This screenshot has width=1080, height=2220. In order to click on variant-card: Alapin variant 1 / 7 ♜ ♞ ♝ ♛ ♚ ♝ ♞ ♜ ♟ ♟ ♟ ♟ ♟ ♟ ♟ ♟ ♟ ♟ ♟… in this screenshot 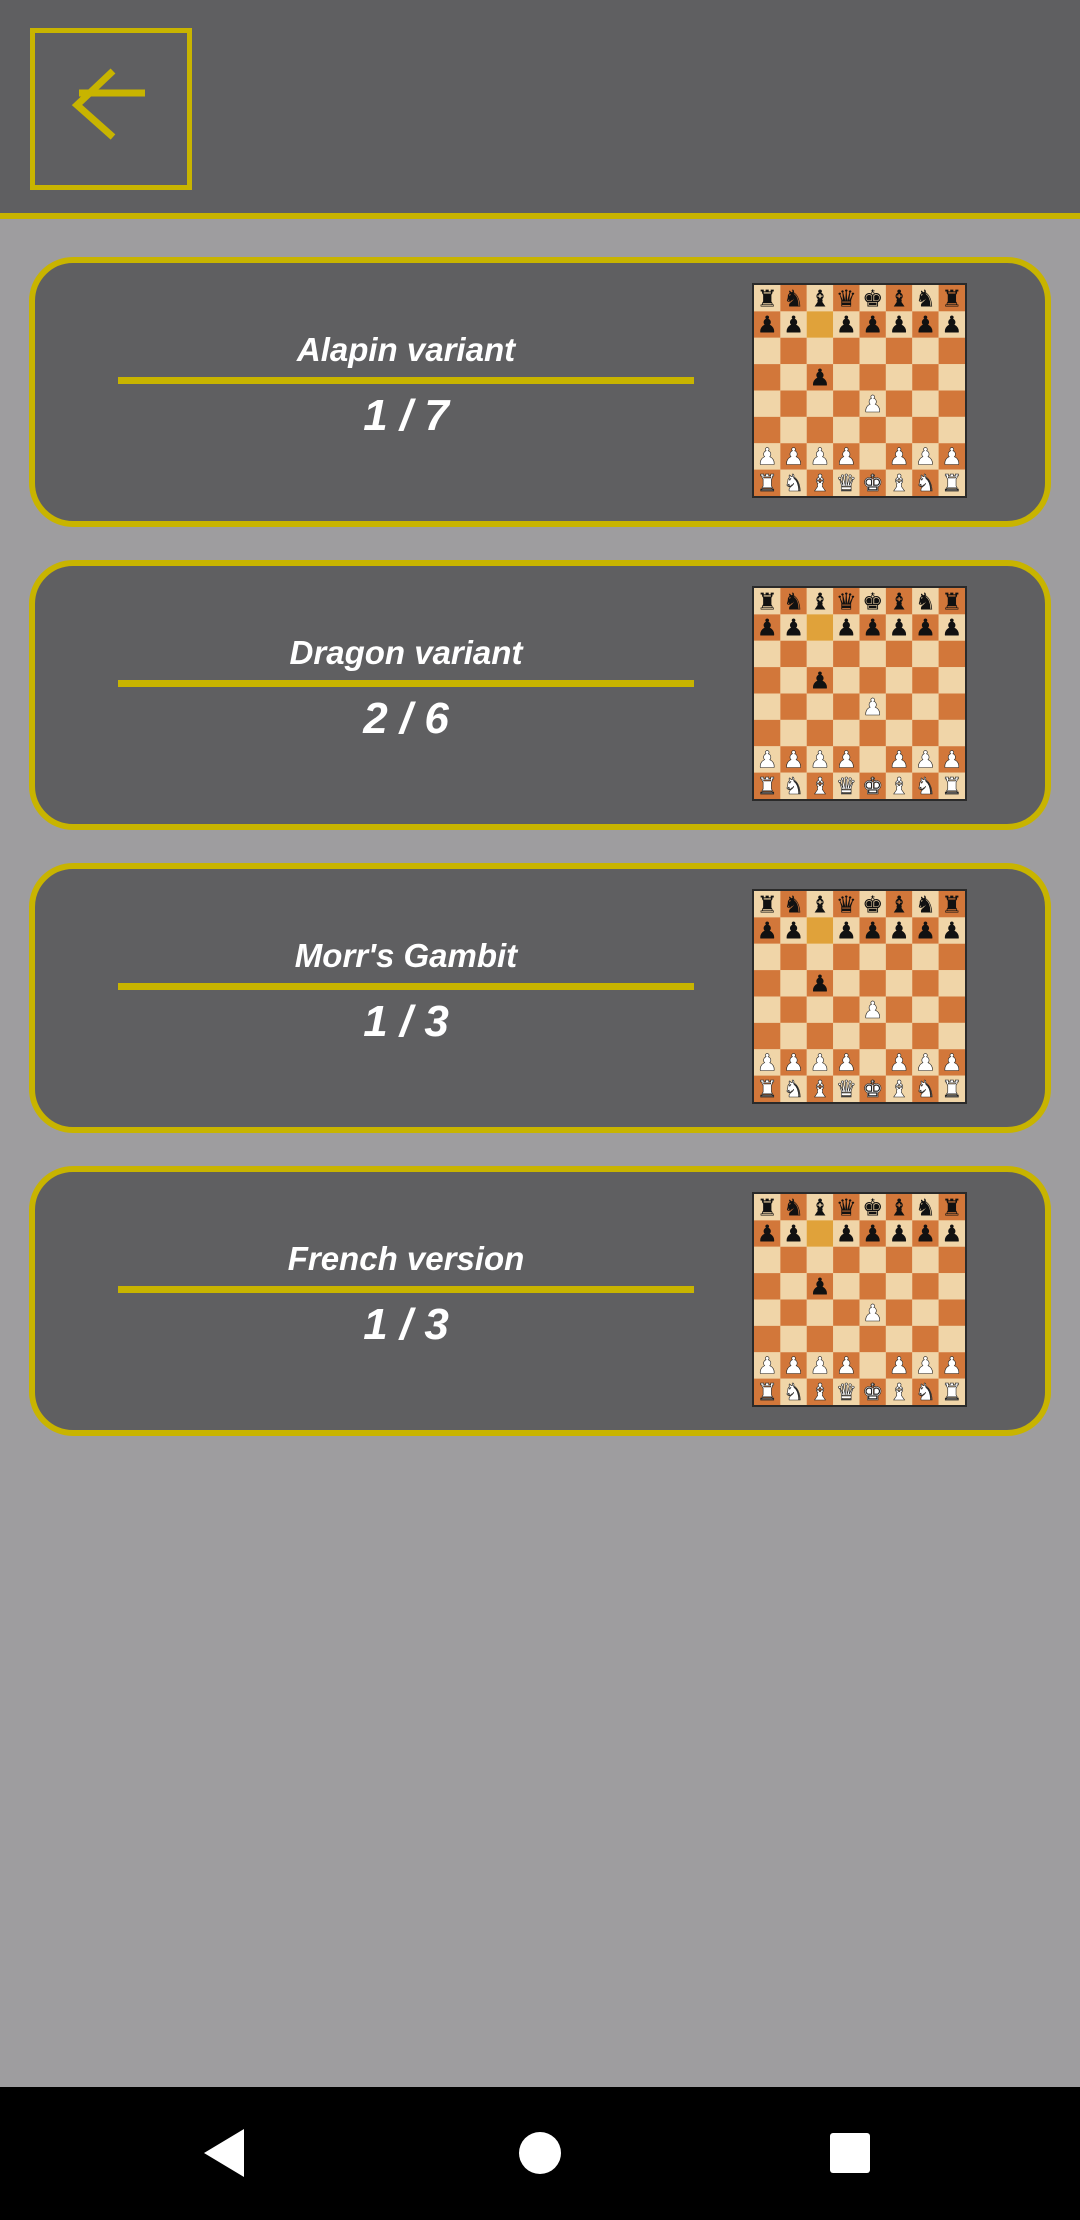, I will do `click(540, 392)`.